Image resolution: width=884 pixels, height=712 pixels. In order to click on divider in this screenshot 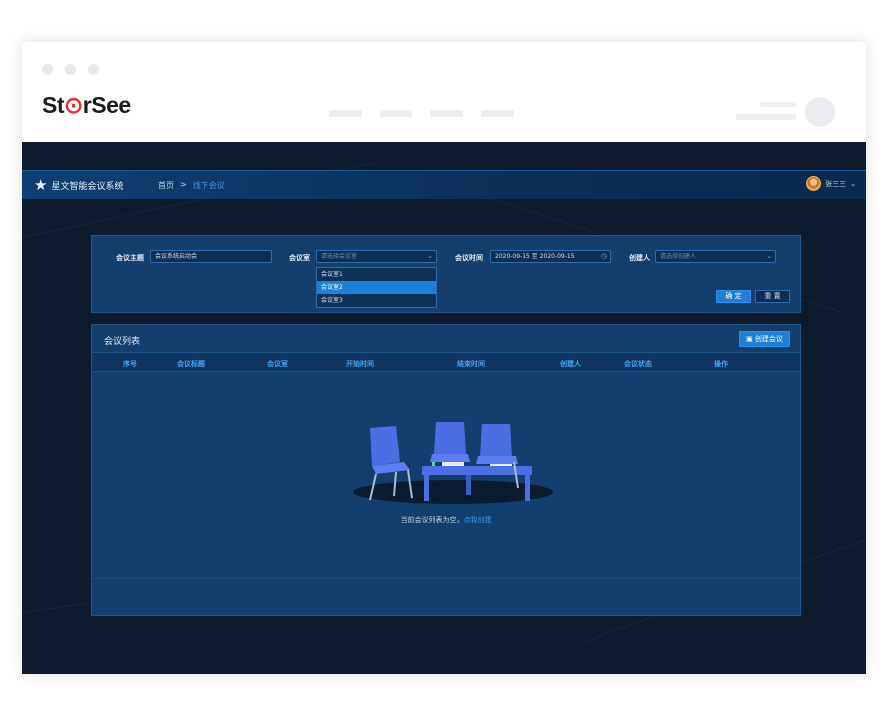, I will do `click(446, 578)`.